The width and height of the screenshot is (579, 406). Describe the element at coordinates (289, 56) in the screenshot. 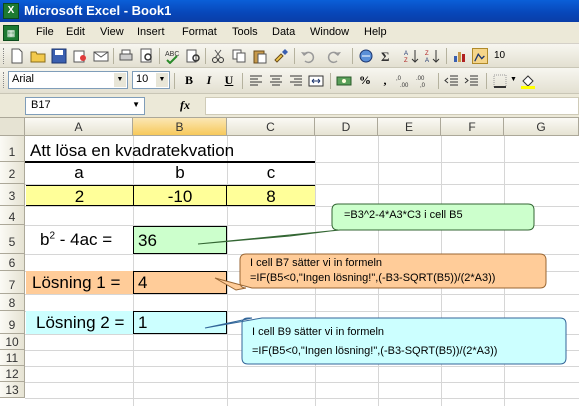

I see `standard-toolbar: ABC Σ AZ ZA 10` at that location.